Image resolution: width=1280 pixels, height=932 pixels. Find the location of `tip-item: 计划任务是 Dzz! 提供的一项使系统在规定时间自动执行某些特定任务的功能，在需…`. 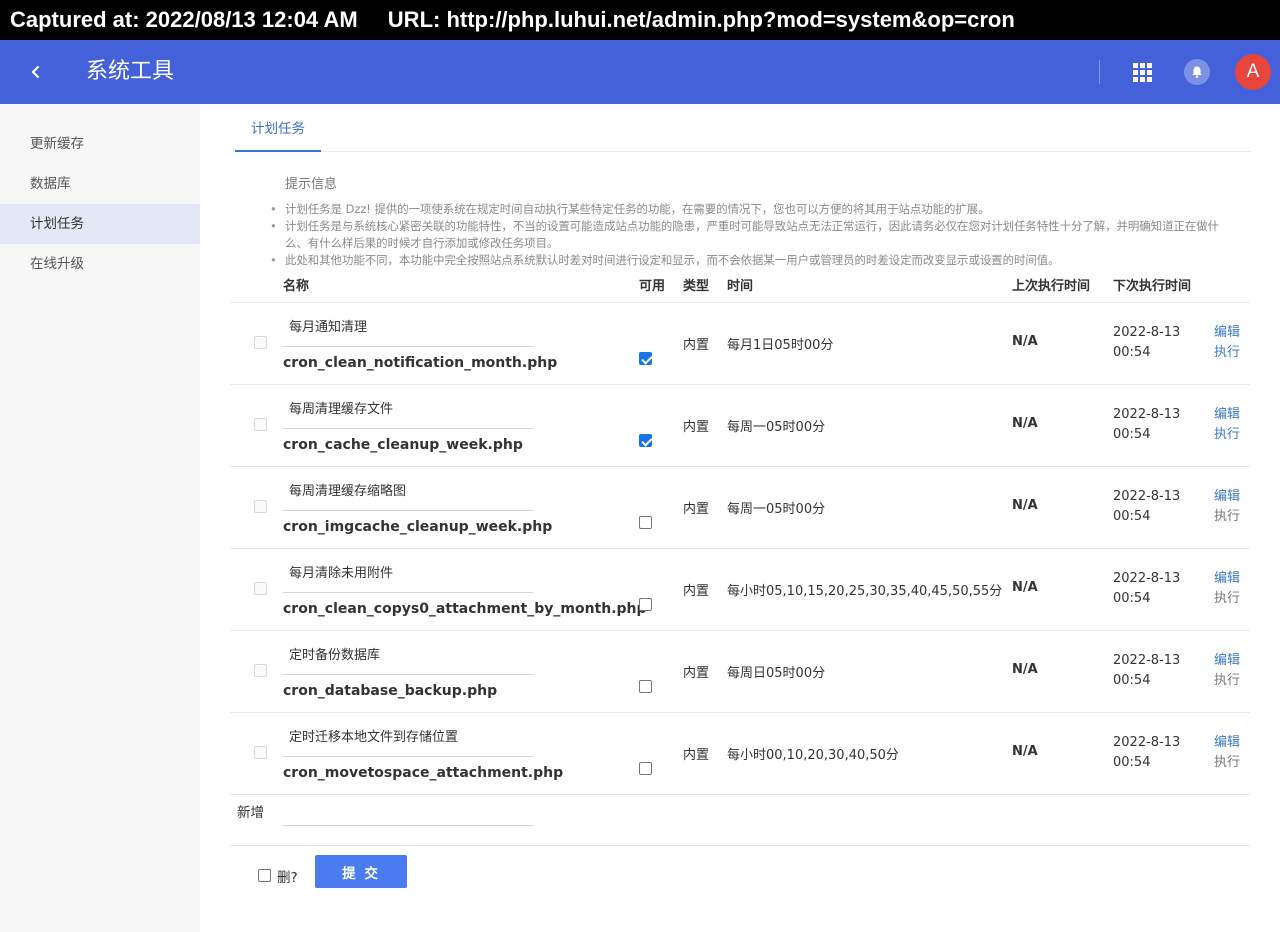

tip-item: 计划任务是 Dzz! 提供的一项使系统在规定时间自动执行某些特定任务的功能，在需… is located at coordinates (755, 209).